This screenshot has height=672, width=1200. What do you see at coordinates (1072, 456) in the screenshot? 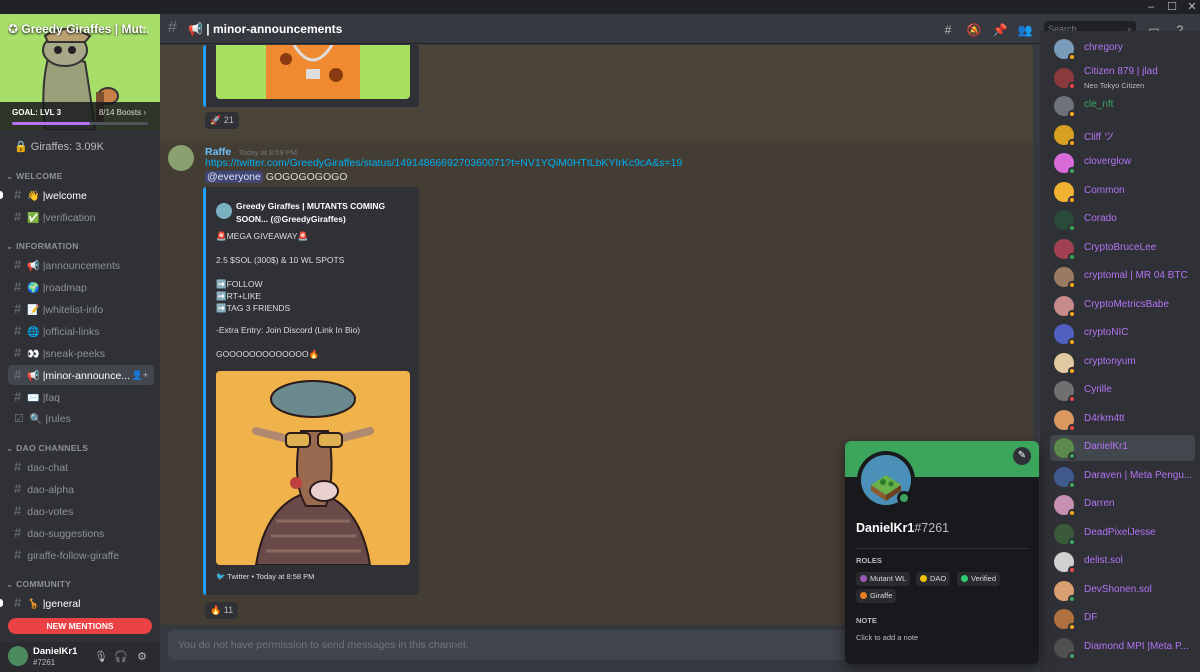
I see `status-icon` at bounding box center [1072, 456].